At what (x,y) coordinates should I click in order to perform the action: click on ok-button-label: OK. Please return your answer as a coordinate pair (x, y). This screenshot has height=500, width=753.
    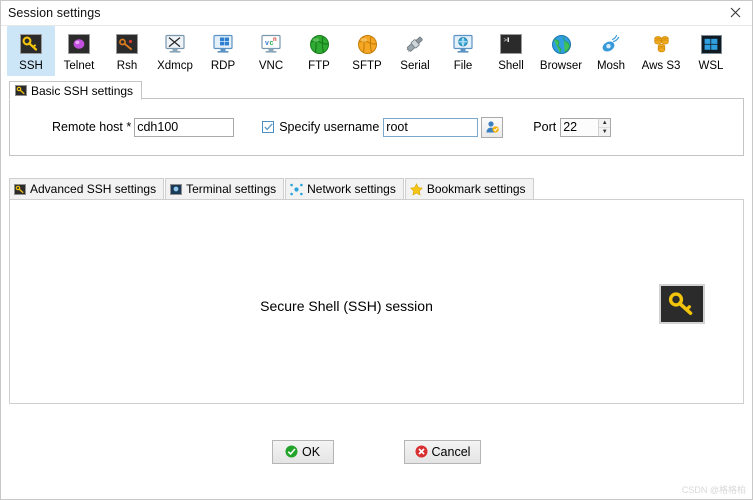
    Looking at the image, I should click on (311, 451).